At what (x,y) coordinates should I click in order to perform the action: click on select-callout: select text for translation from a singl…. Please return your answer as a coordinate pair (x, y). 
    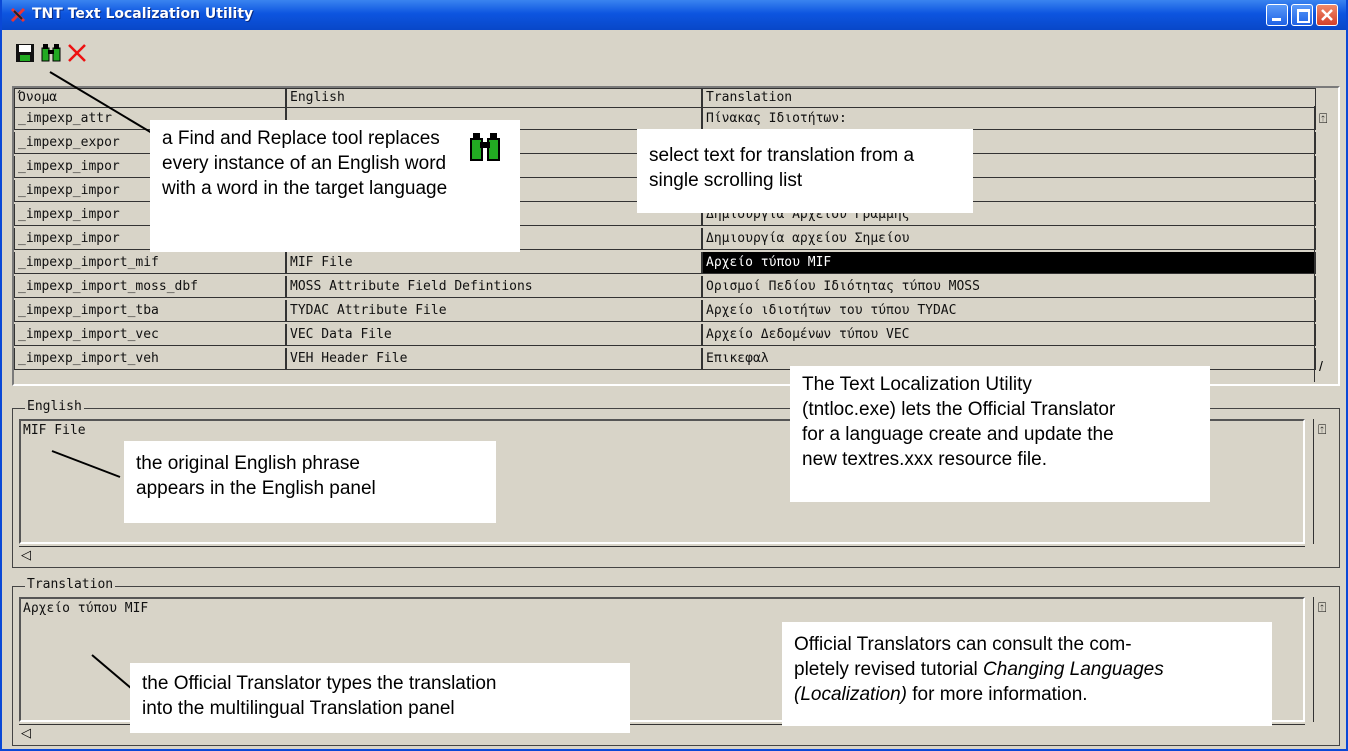
    Looking at the image, I should click on (805, 171).